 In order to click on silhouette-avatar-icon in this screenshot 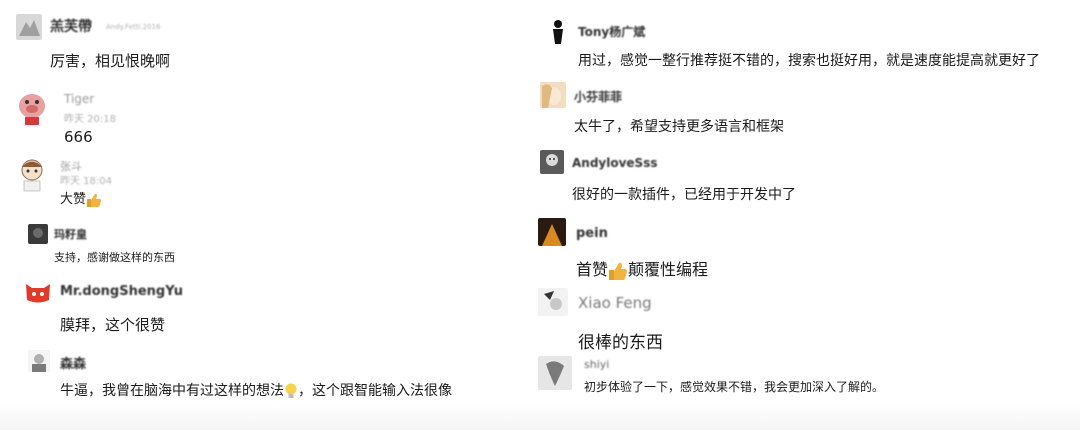, I will do `click(558, 31)`.